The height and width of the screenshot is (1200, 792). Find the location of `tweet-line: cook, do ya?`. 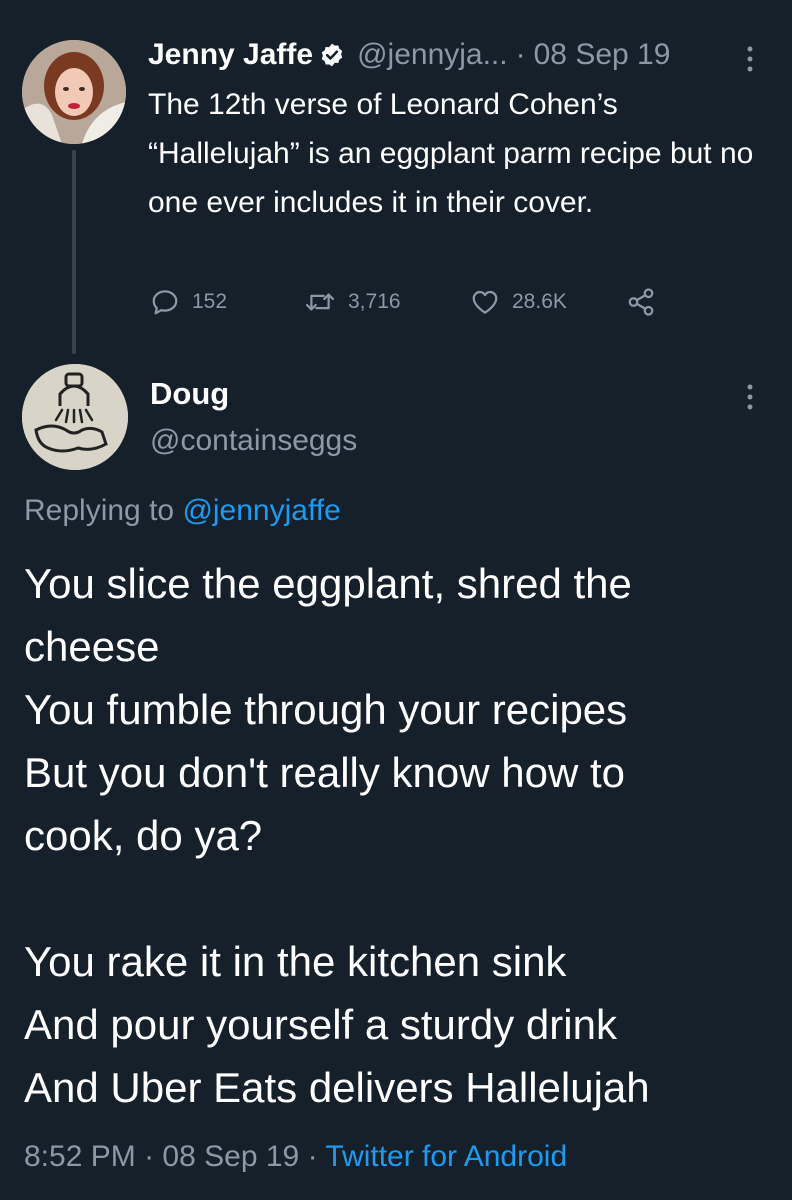

tweet-line: cook, do ya? is located at coordinates (143, 835).